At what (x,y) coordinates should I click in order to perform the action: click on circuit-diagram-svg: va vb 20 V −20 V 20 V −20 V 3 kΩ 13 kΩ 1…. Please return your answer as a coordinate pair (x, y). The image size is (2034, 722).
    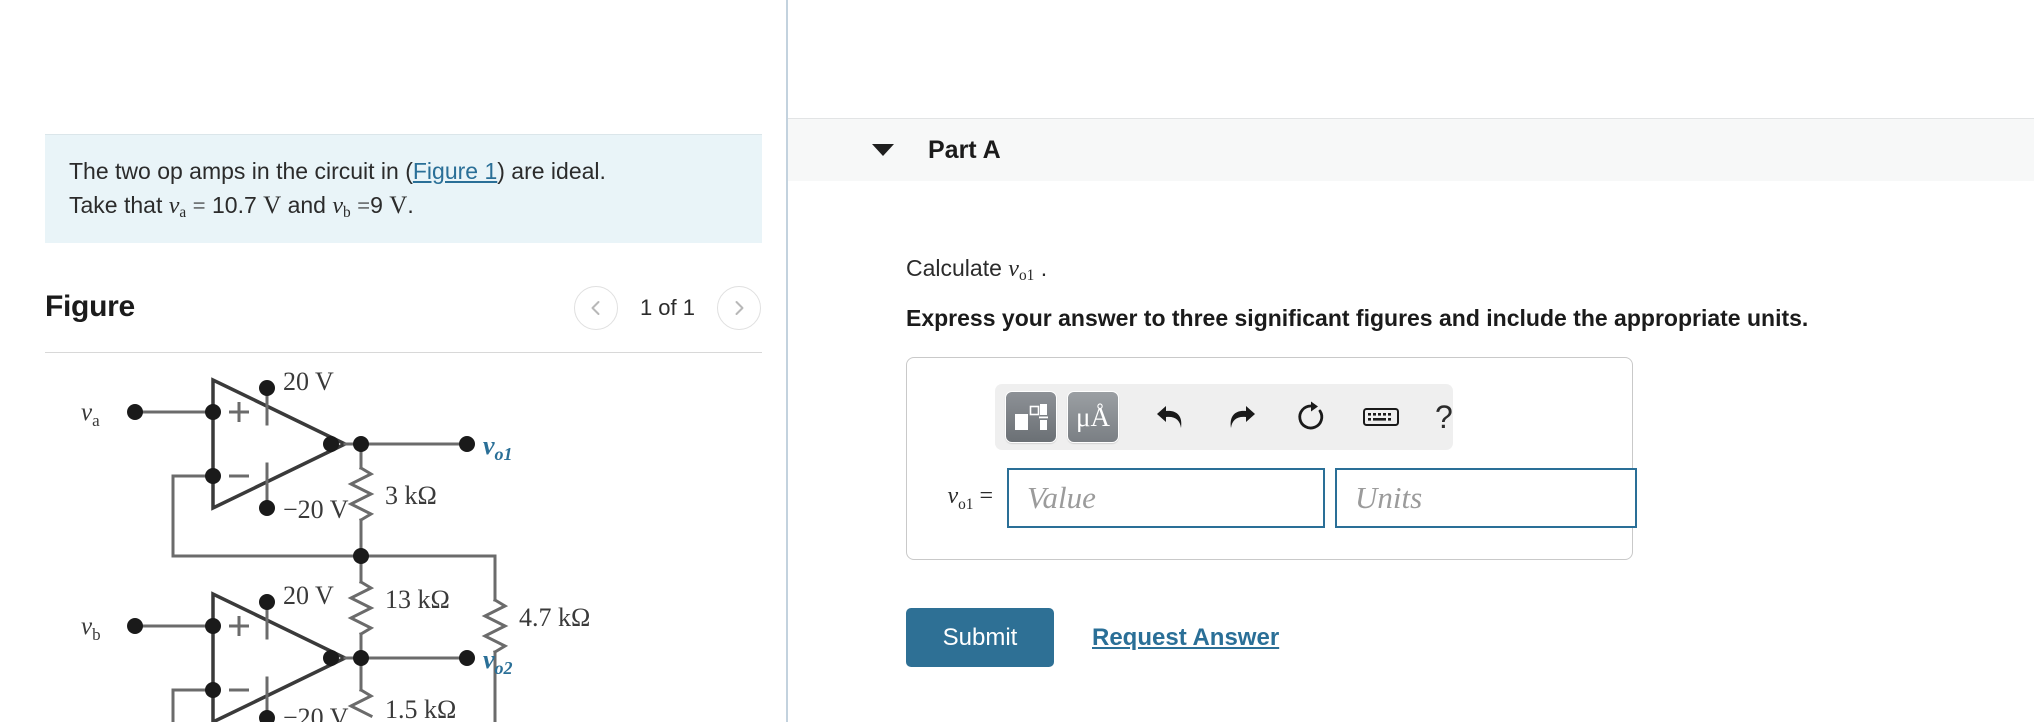
    Looking at the image, I should click on (335, 544).